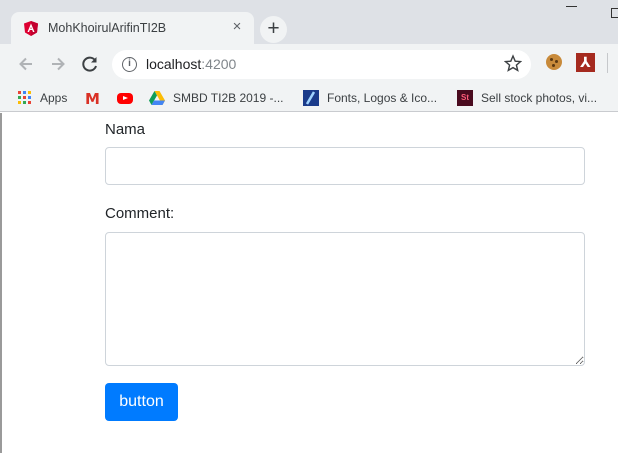  I want to click on tab-title: MohKhoirulArifinTI2B, so click(107, 28).